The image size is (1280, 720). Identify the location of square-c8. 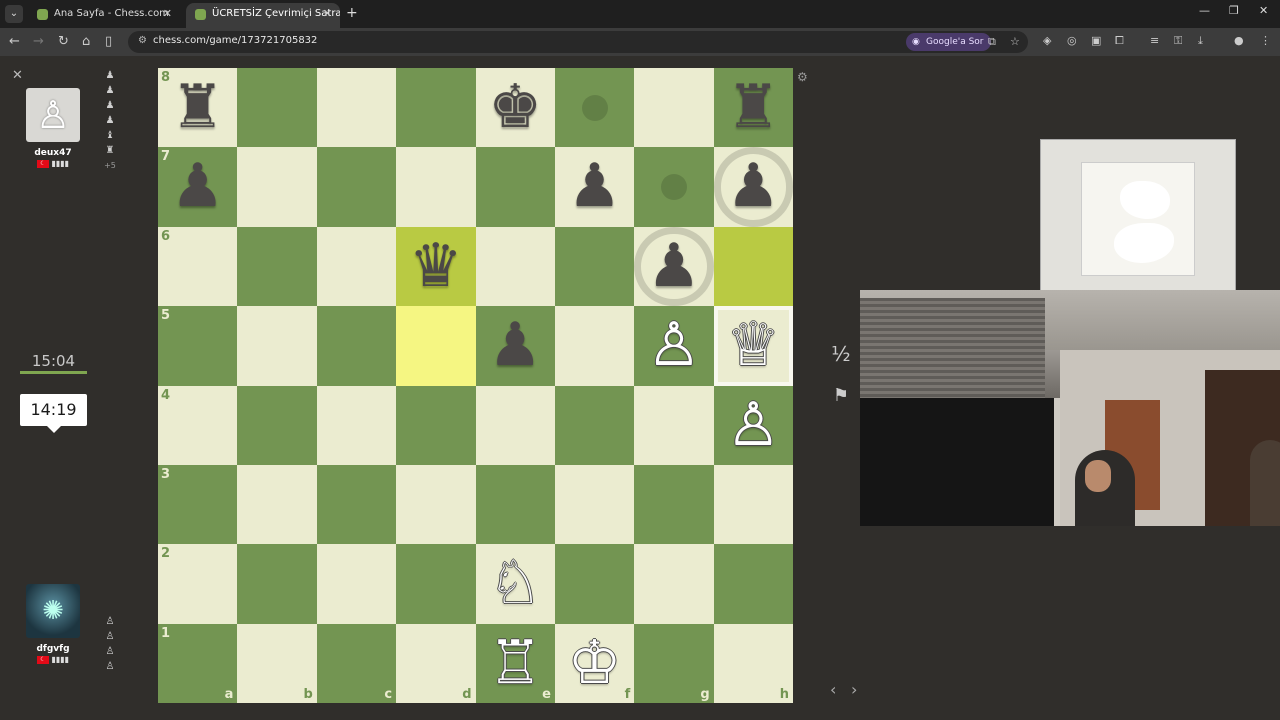
(356, 108).